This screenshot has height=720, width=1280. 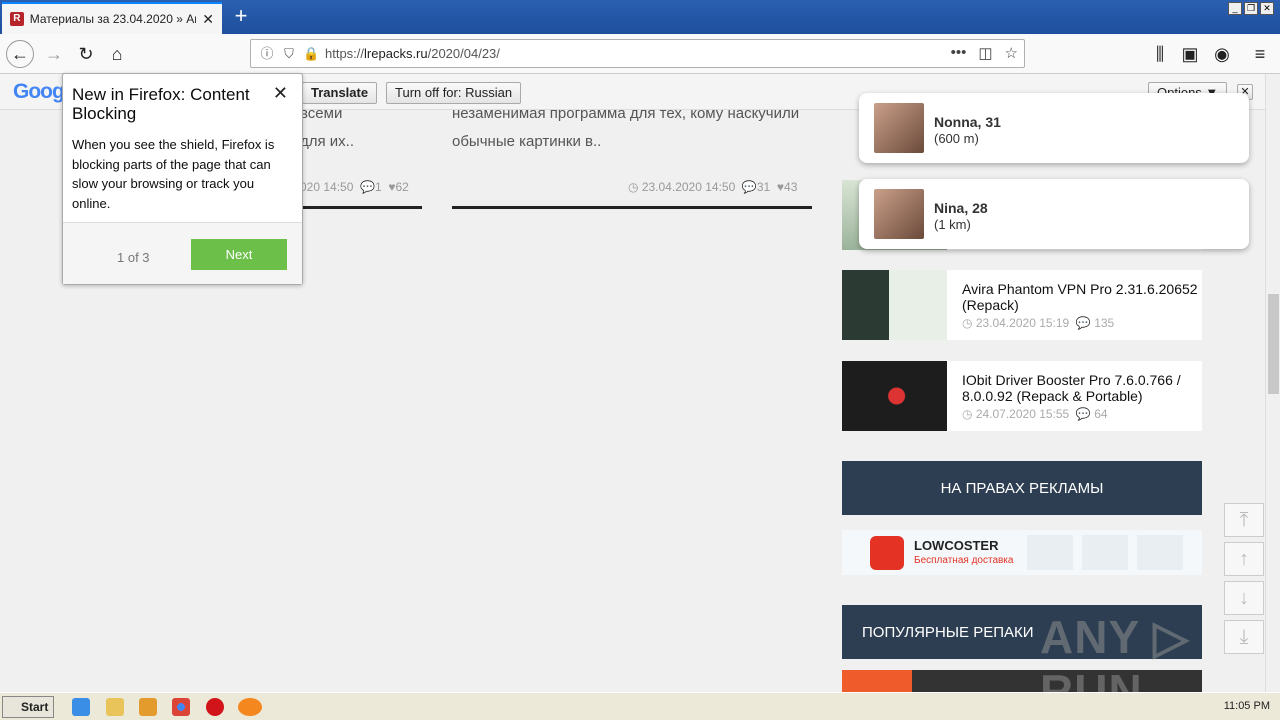 What do you see at coordinates (181, 707) in the screenshot?
I see `chrome-icon` at bounding box center [181, 707].